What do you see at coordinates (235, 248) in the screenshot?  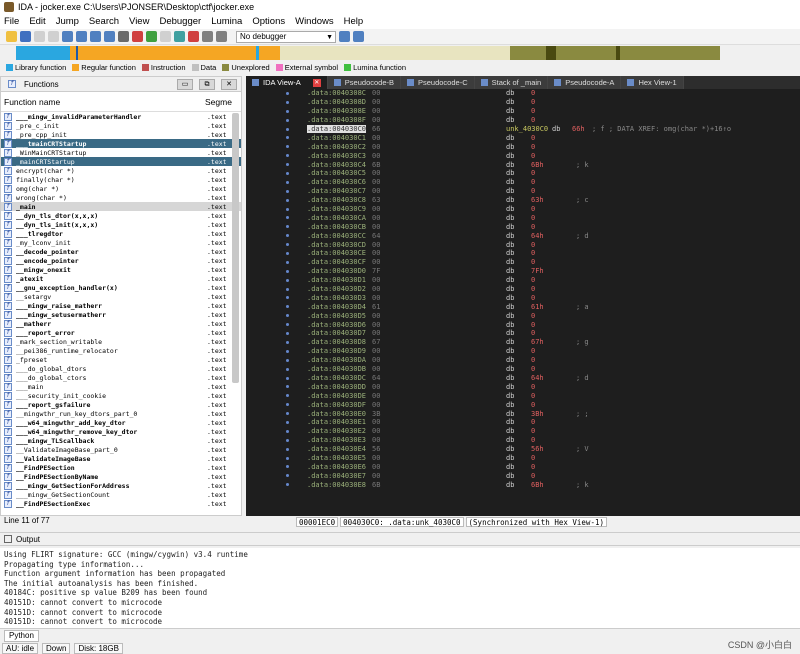 I see `functions-scrollbar` at bounding box center [235, 248].